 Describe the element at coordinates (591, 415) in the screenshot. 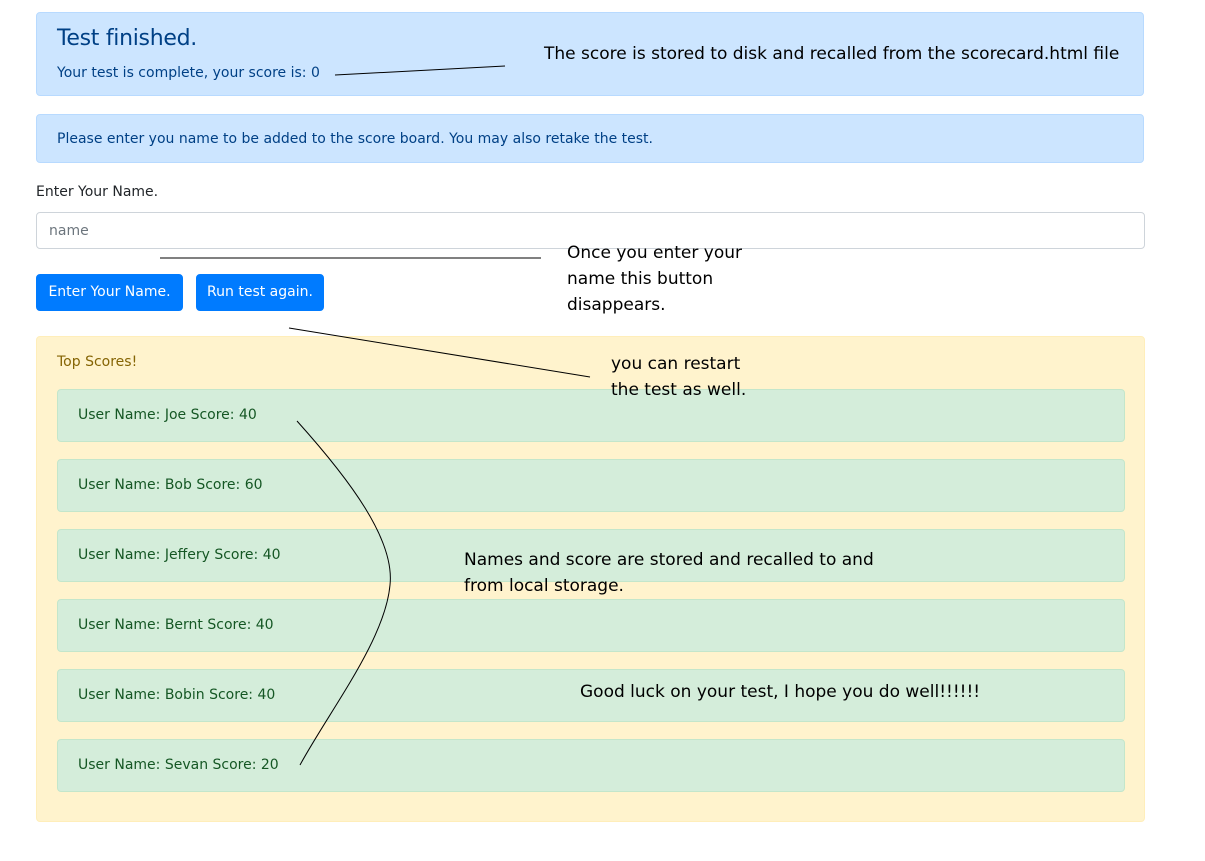

I see `score-entry: User Name: Joe Score: 40` at that location.